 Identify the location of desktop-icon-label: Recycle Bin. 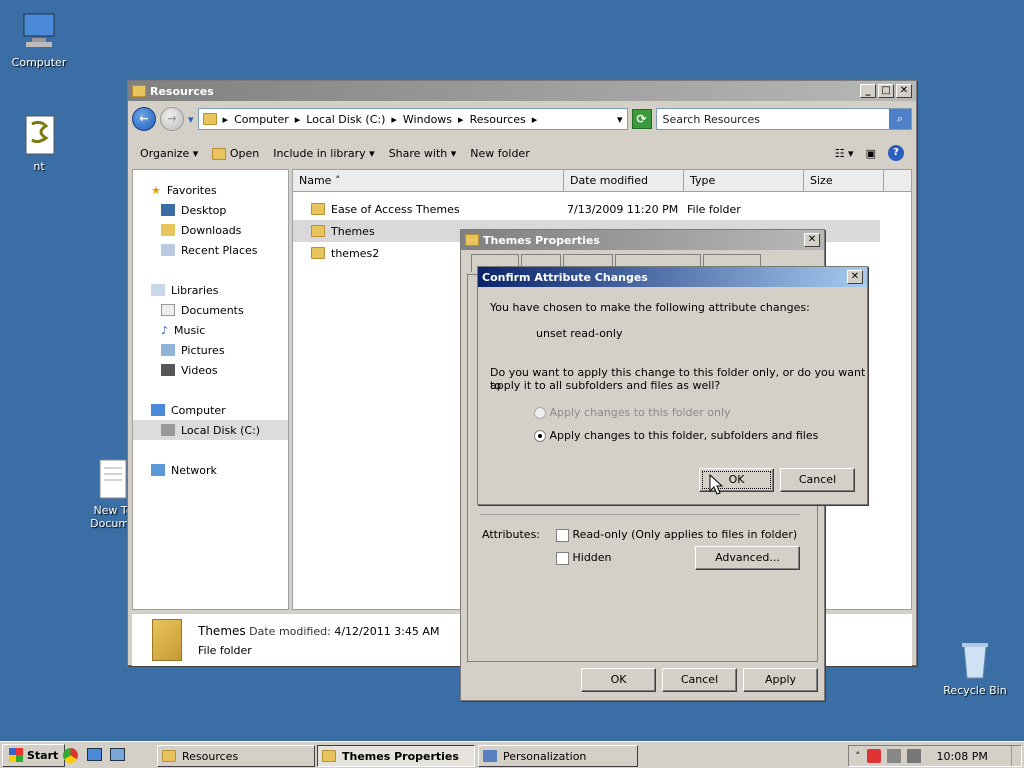
(975, 690).